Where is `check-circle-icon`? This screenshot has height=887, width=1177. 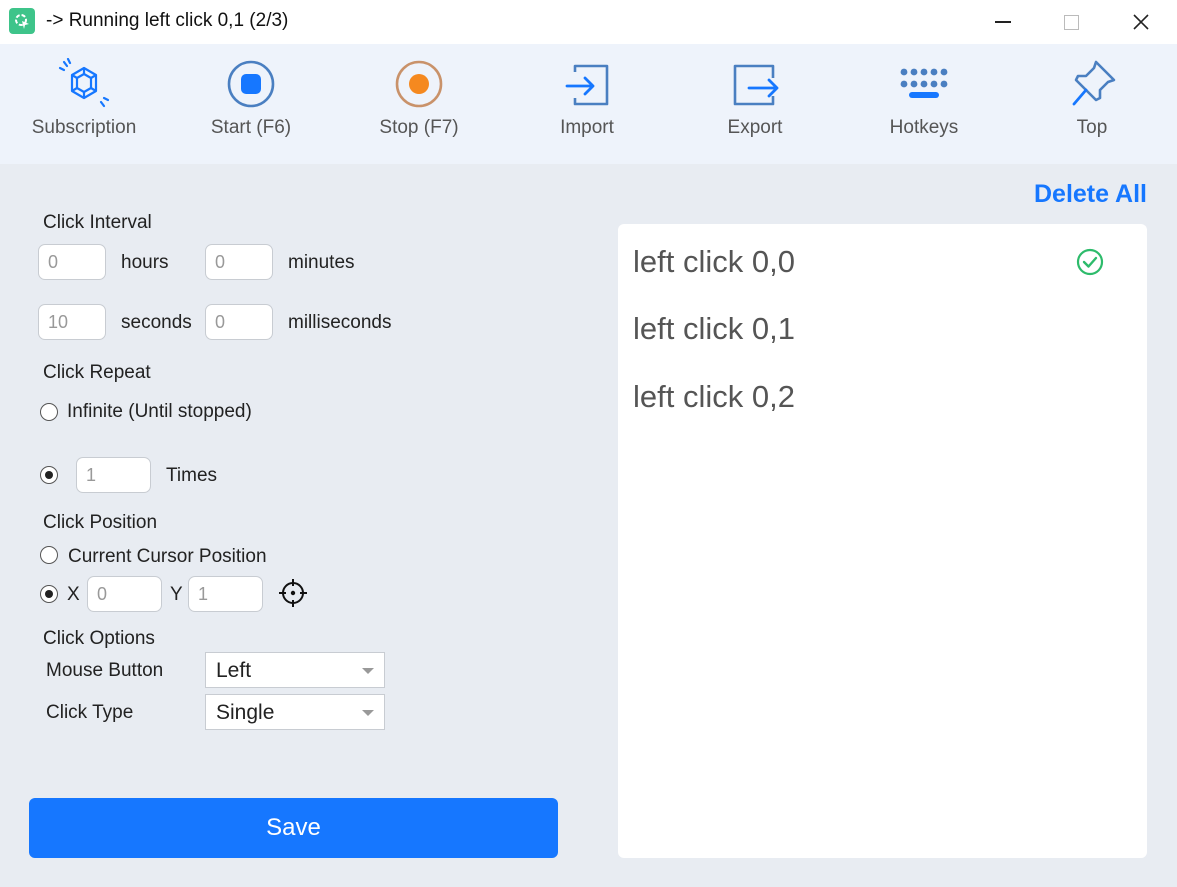 check-circle-icon is located at coordinates (1090, 262).